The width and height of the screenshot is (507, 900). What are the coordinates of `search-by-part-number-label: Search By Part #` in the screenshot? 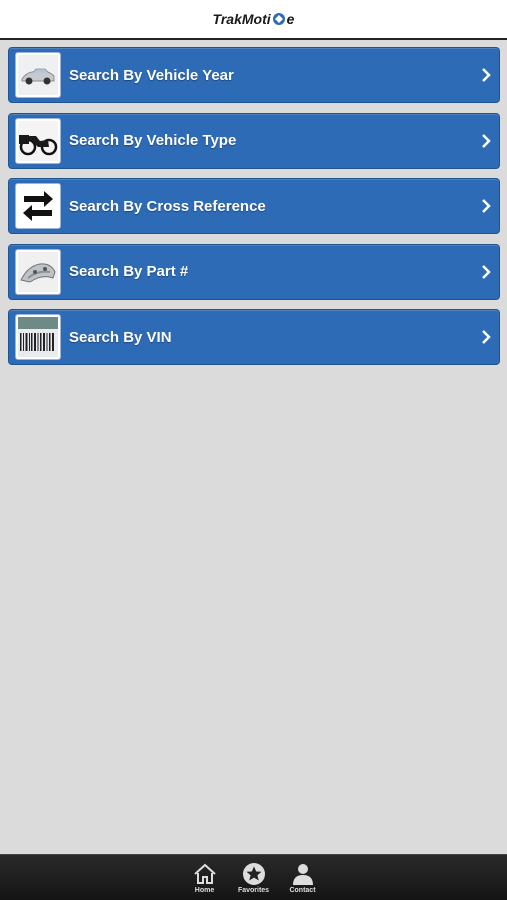 It's located at (129, 271).